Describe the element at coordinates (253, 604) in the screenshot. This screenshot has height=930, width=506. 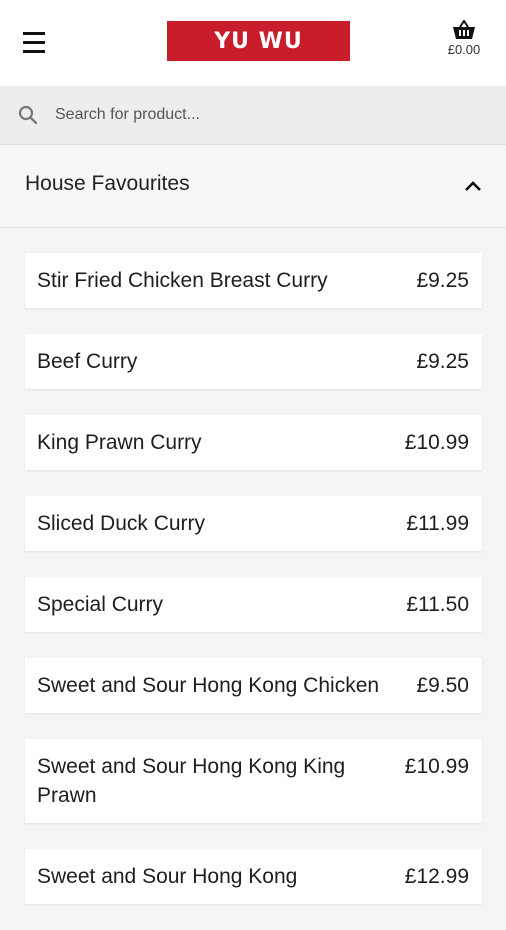
I see `product-item: Special Curry £11.50` at that location.